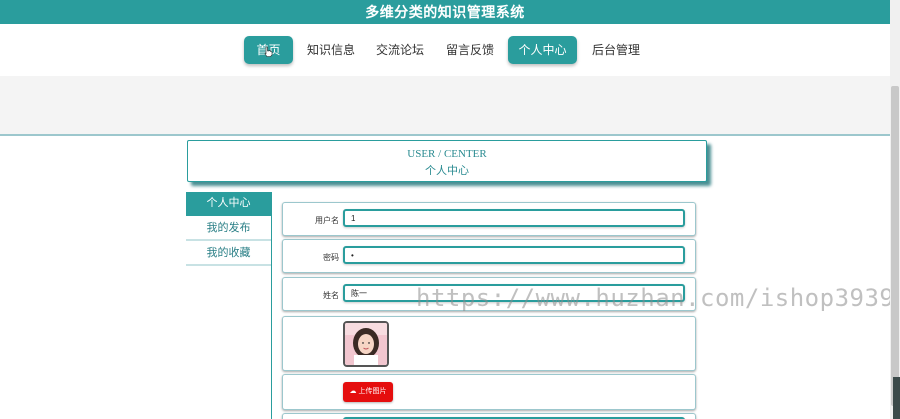  Describe the element at coordinates (229, 305) in the screenshot. I see `sidebar: 个人中心 我的发布 我的收藏` at that location.